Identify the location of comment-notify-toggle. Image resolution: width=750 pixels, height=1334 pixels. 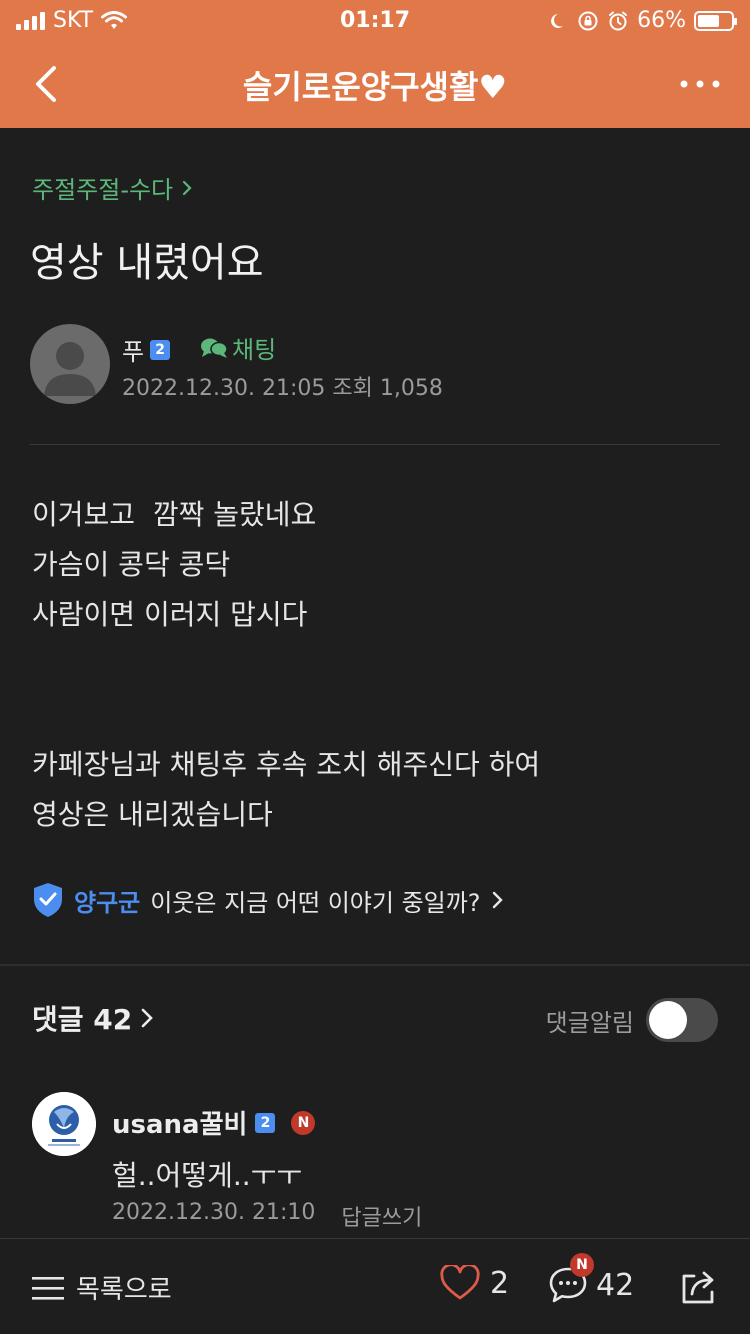
(682, 1020).